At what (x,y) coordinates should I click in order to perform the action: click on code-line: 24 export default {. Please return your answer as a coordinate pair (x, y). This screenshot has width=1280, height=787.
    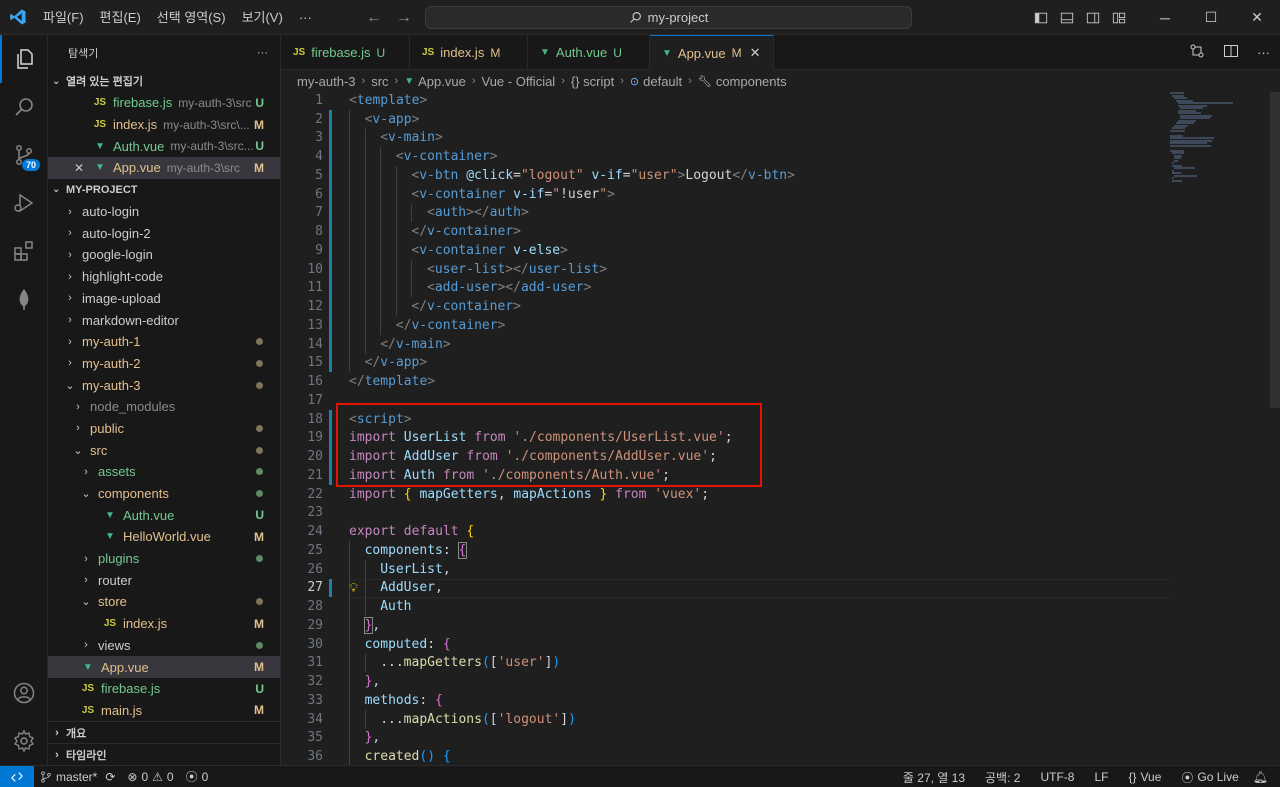
    Looking at the image, I should click on (731, 531).